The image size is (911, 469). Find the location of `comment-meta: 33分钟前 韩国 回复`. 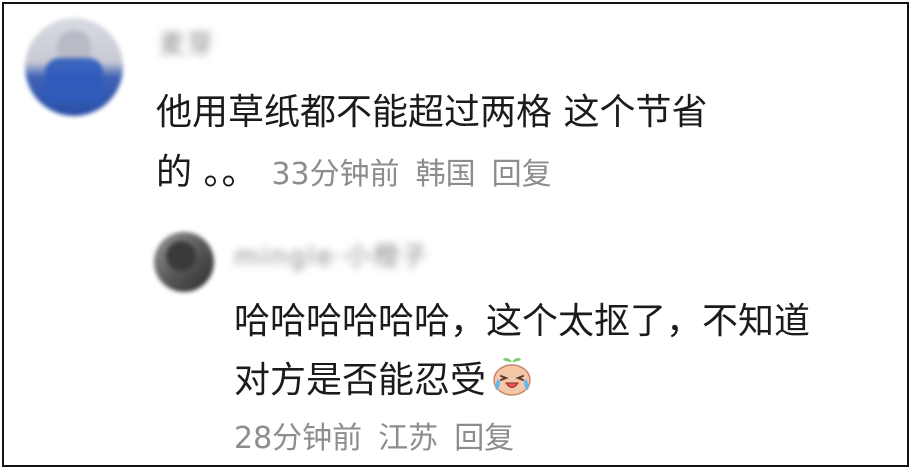

comment-meta: 33分钟前 韩国 回复 is located at coordinates (419, 174).